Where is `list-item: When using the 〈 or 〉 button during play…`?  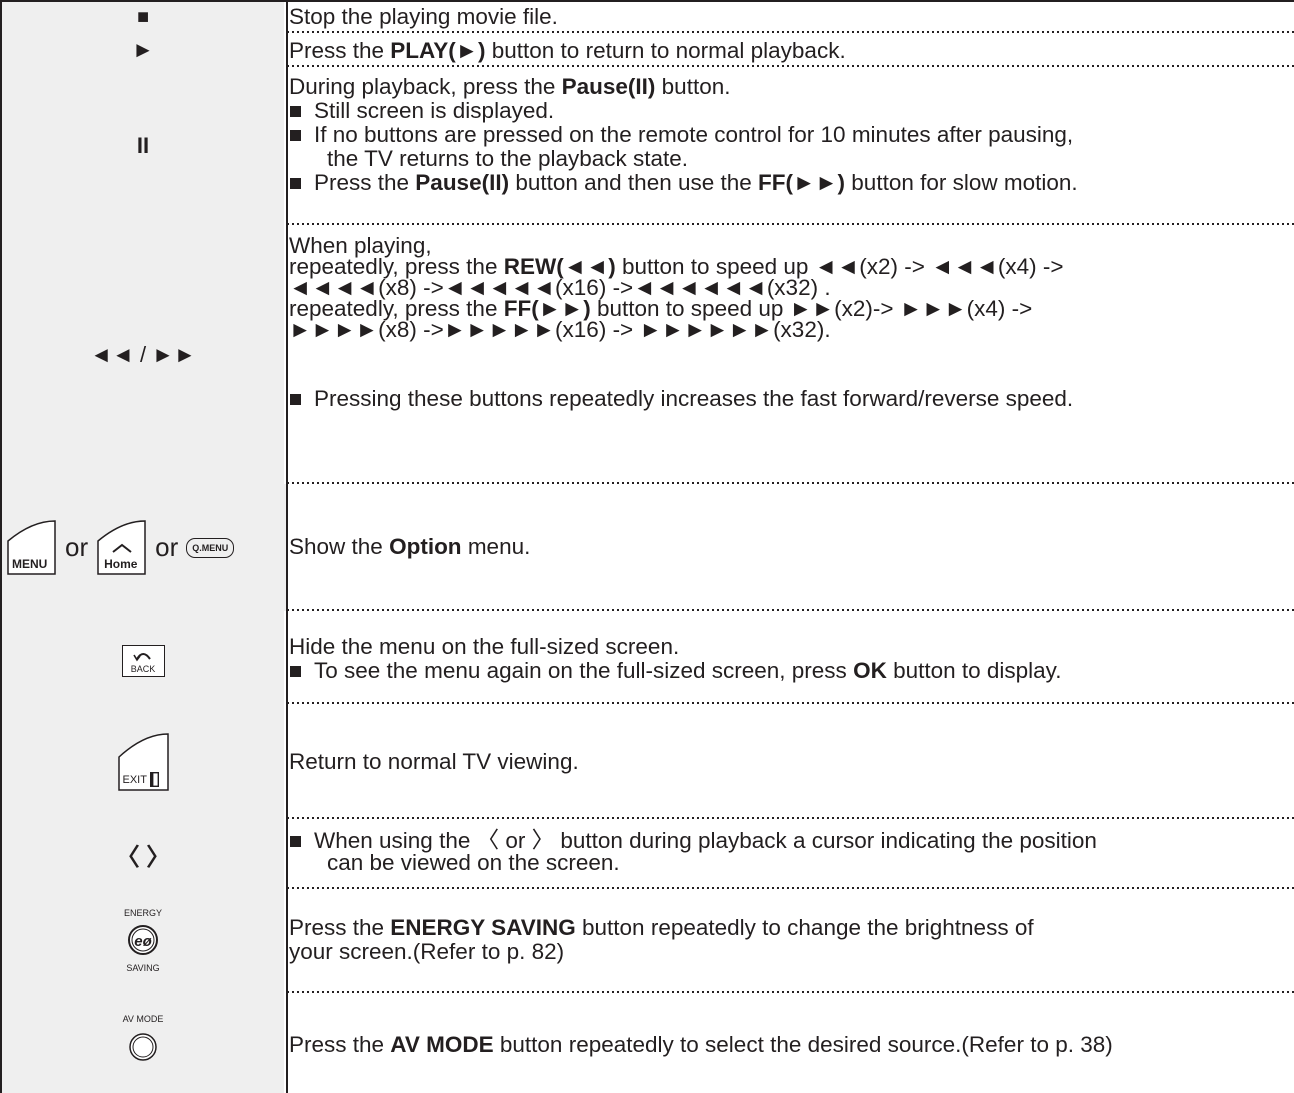
list-item: When using the 〈 or 〉 button during play… is located at coordinates (791, 840).